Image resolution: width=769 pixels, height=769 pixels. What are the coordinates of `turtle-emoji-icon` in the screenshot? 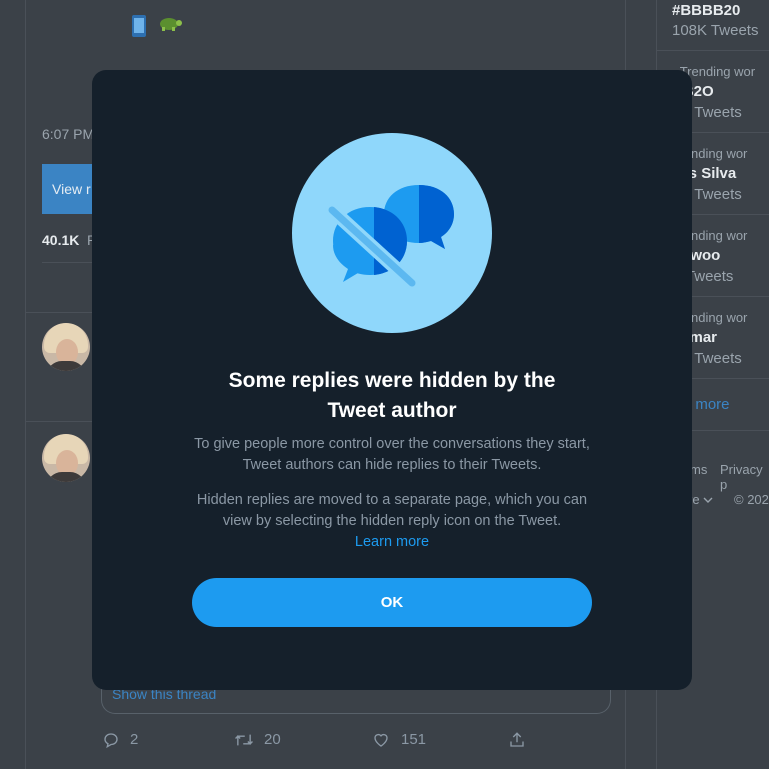 It's located at (170, 26).